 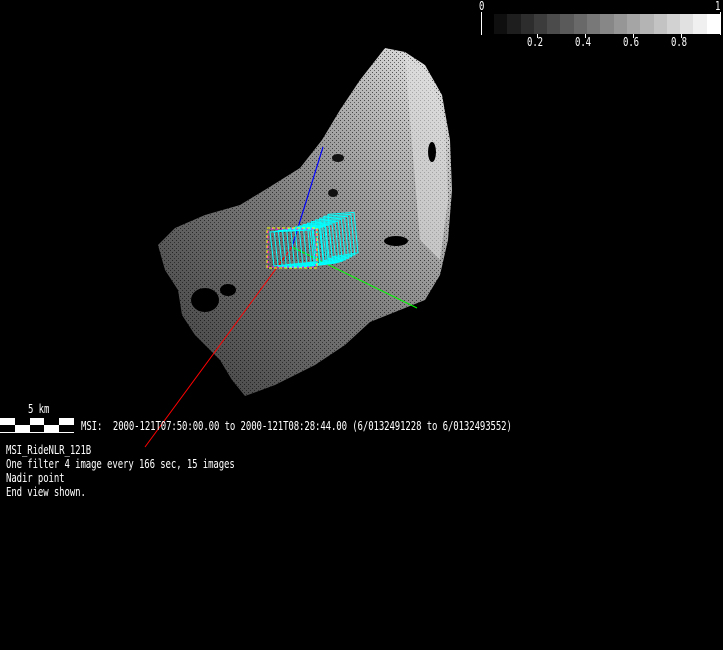 What do you see at coordinates (35, 479) in the screenshot?
I see `pointing-mode: Nadir point` at bounding box center [35, 479].